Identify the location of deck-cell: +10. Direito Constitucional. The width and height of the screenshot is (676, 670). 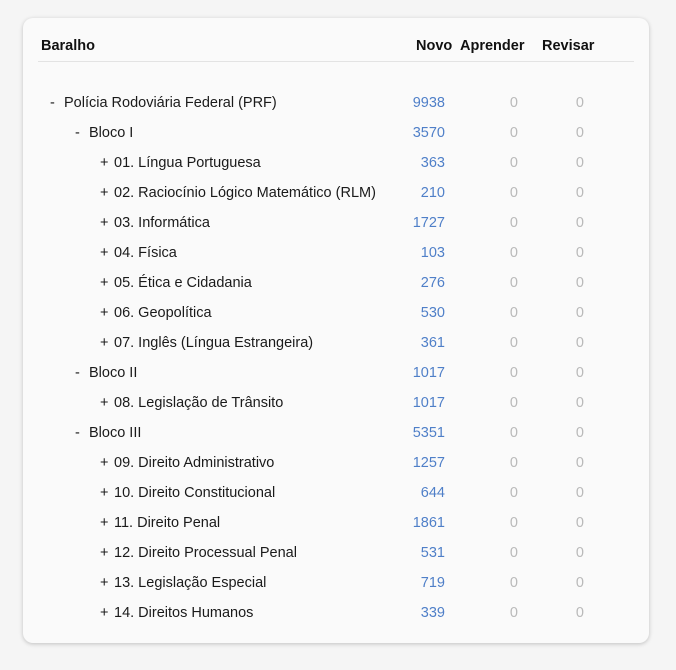
(187, 493).